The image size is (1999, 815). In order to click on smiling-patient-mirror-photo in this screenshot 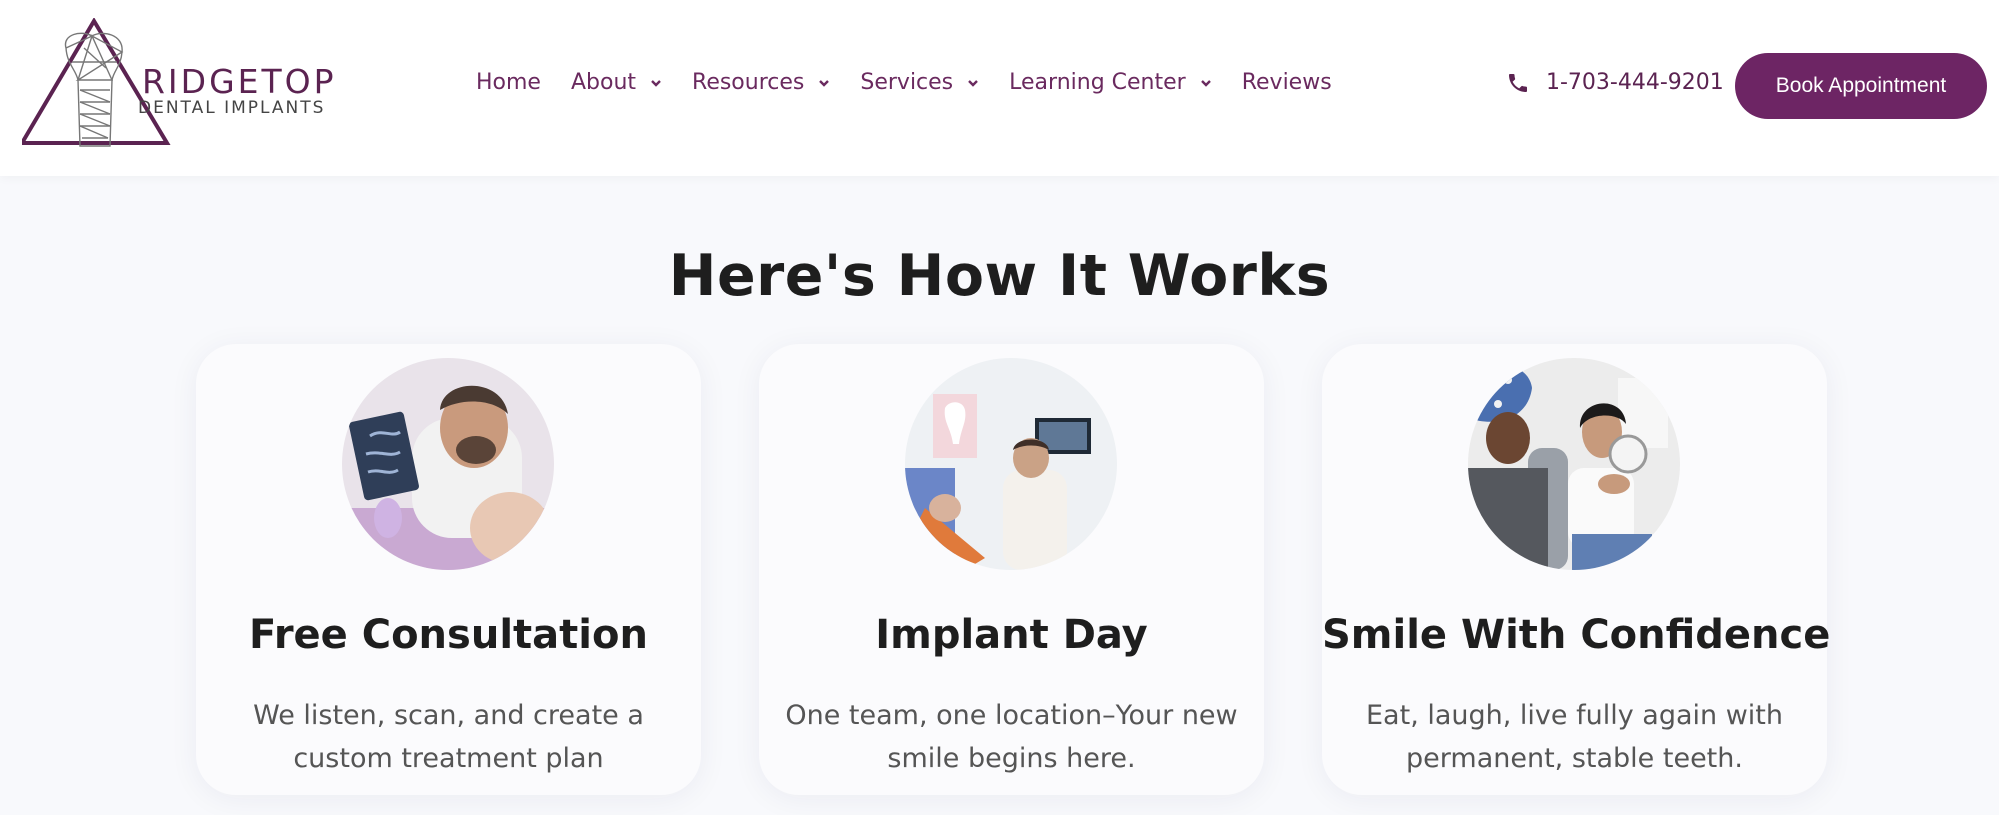, I will do `click(1574, 464)`.